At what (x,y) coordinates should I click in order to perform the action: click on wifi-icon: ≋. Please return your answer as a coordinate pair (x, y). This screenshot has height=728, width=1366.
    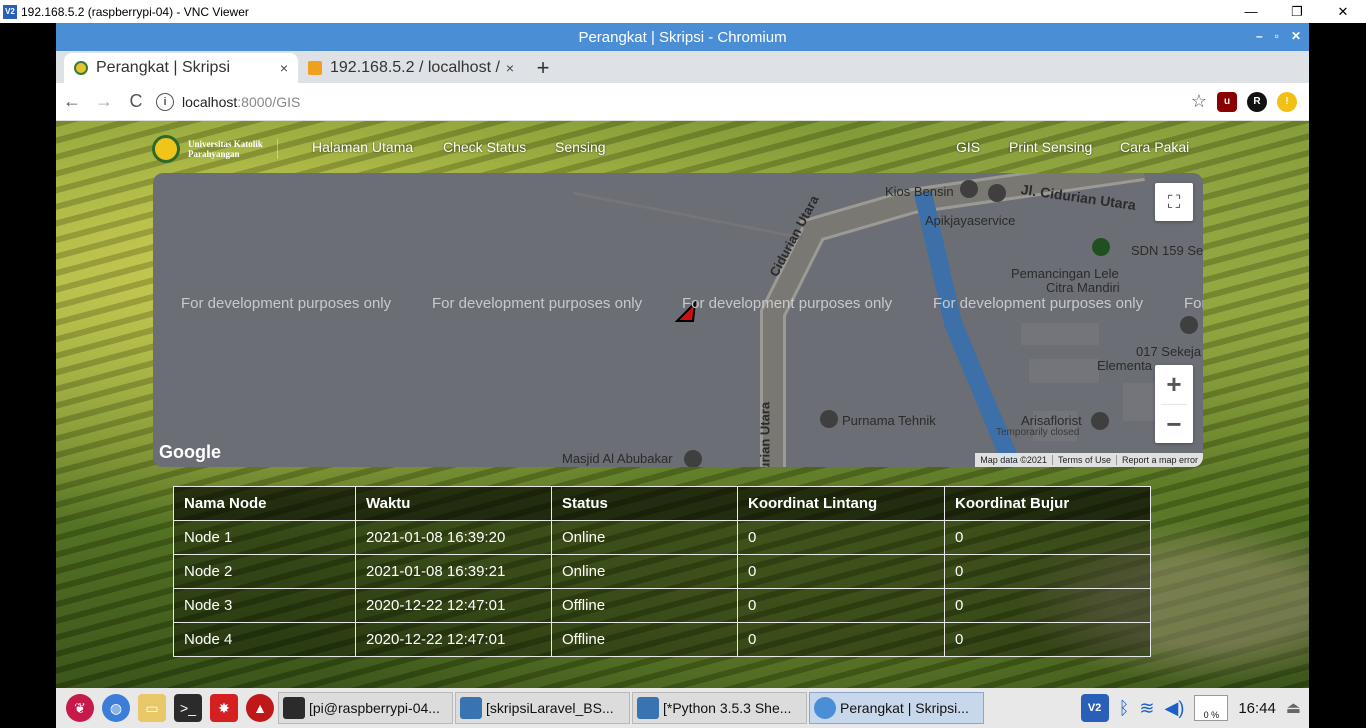
    Looking at the image, I should click on (1146, 708).